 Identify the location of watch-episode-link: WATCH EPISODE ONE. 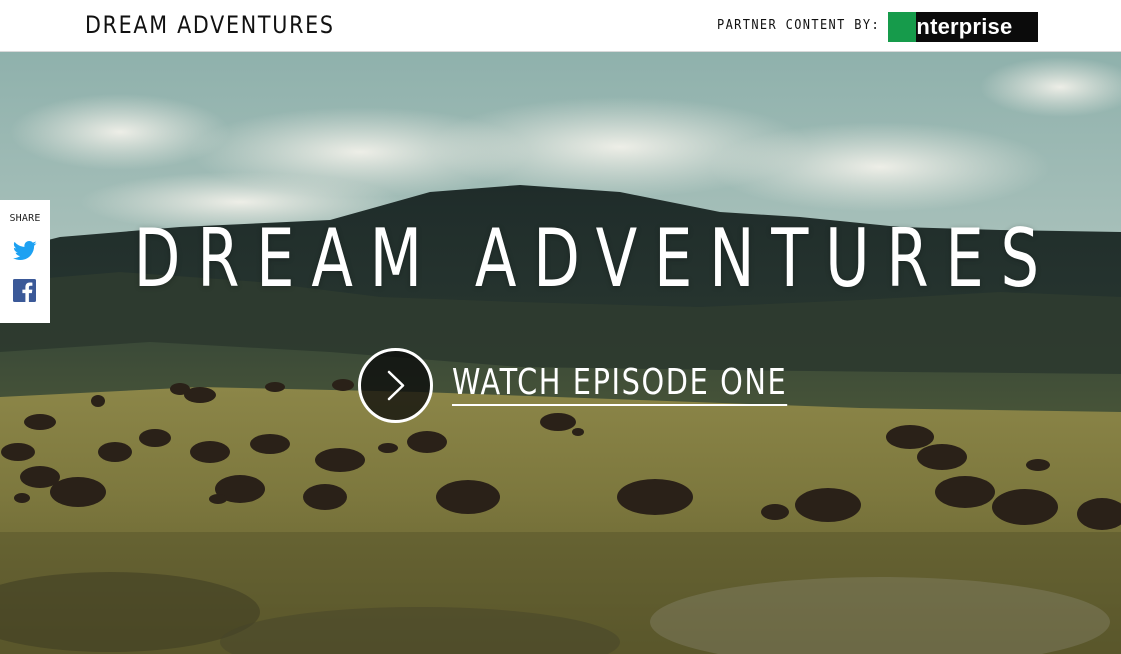
(614, 385).